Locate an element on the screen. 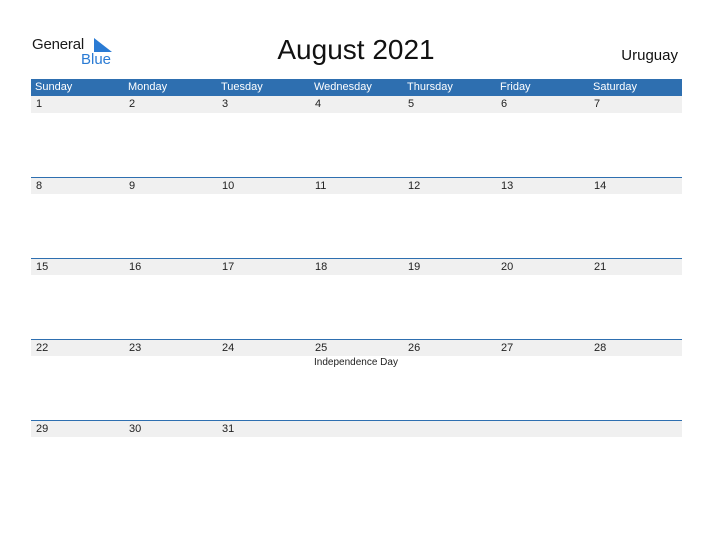  day-number: 21 is located at coordinates (600, 267).